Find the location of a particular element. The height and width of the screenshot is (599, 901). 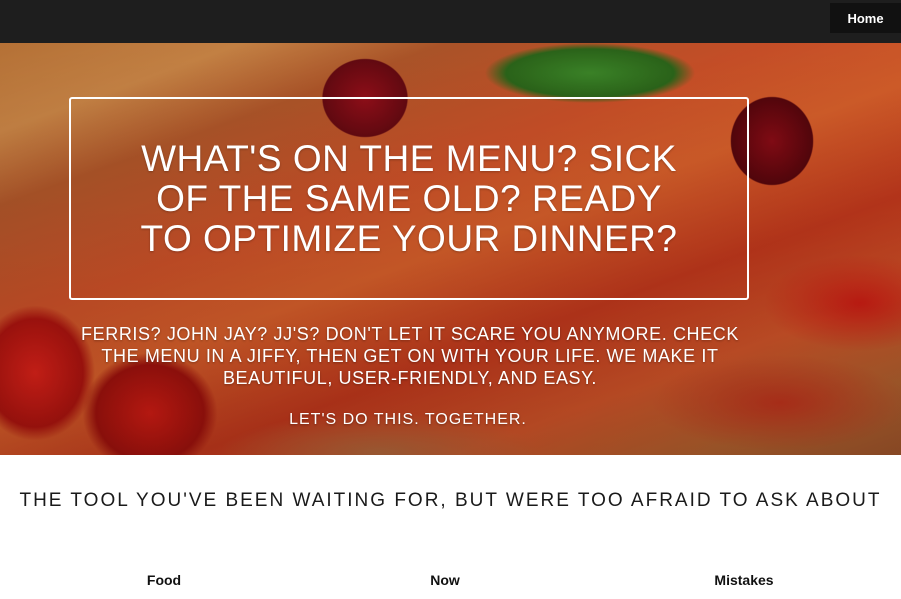

hero-cta-text: LET'S DO THIS. TOGETHER. is located at coordinates (408, 419).